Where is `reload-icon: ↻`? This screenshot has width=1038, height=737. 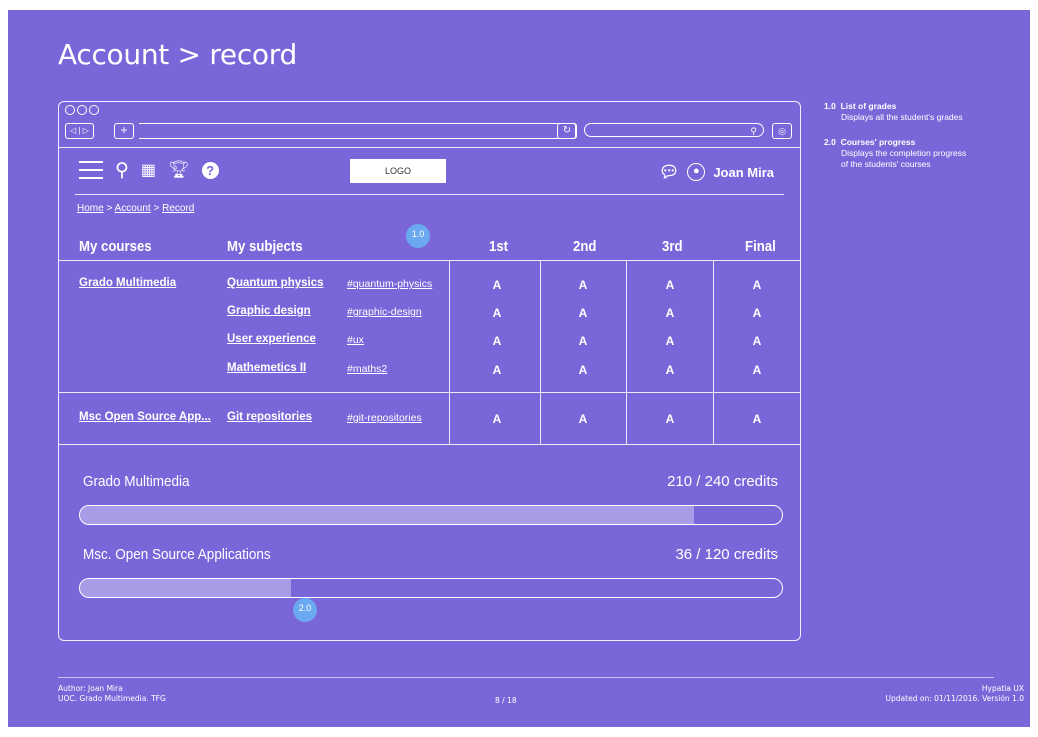
reload-icon: ↻ is located at coordinates (567, 131).